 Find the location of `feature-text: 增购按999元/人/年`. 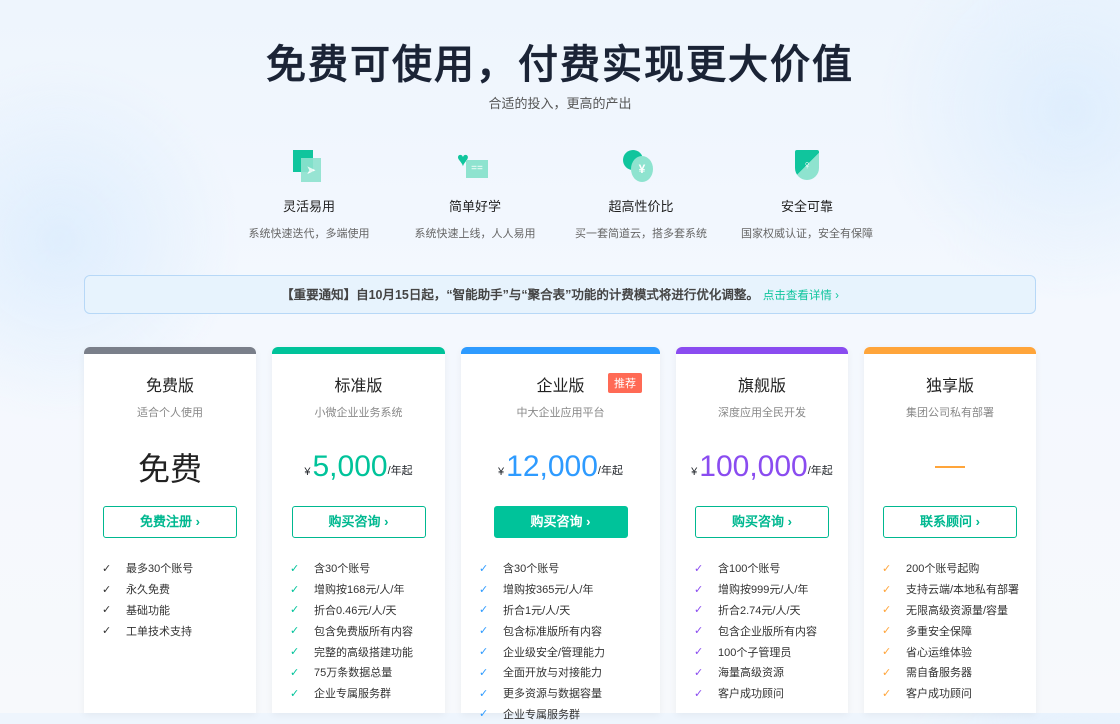

feature-text: 增购按999元/人/年 is located at coordinates (763, 590).